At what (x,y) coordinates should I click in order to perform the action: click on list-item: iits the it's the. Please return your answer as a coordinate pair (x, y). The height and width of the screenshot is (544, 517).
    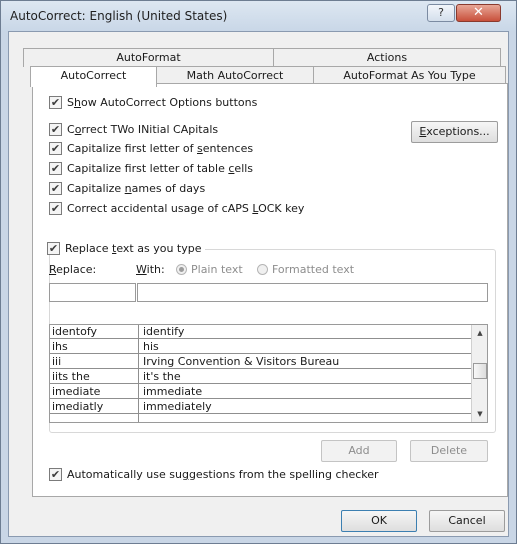
    Looking at the image, I should click on (260, 377).